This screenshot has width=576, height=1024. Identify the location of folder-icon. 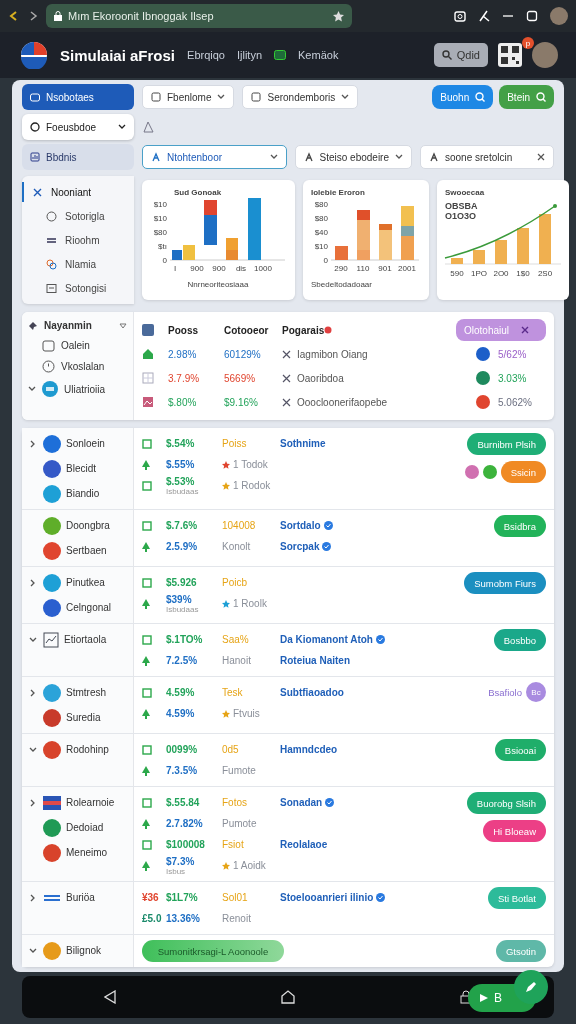
(35, 97).